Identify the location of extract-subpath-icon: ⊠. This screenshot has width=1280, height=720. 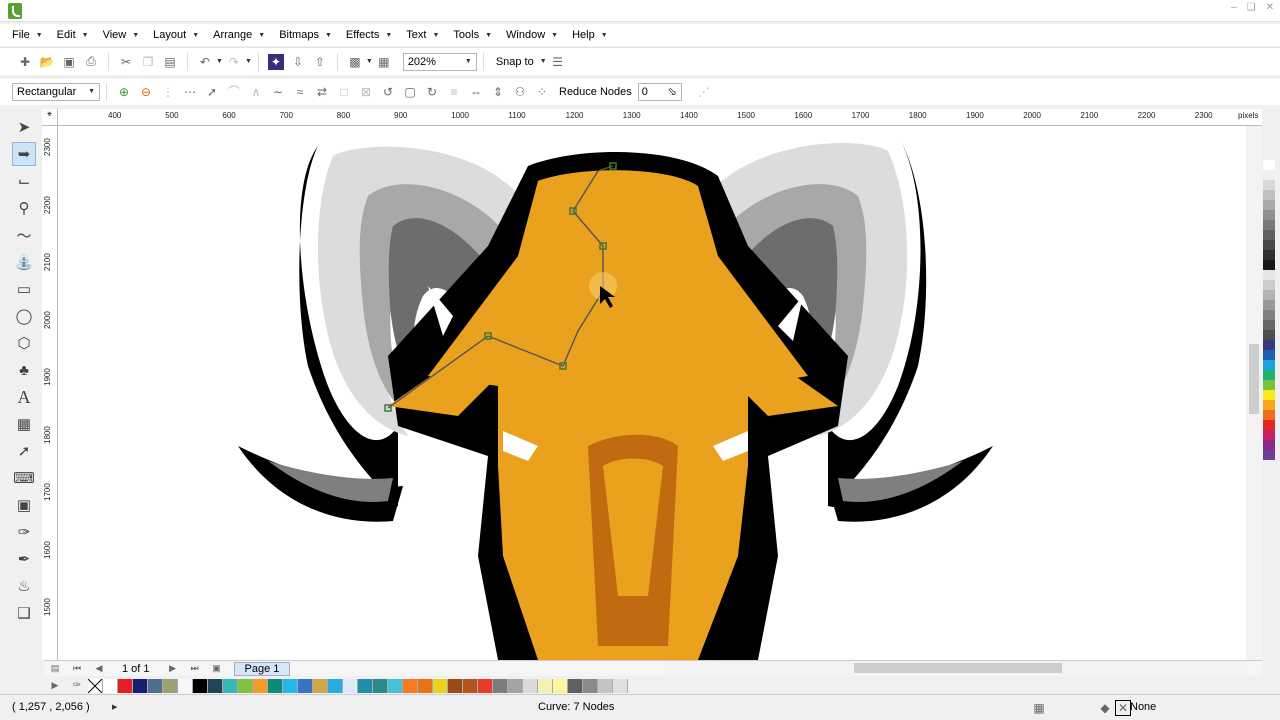
(366, 92).